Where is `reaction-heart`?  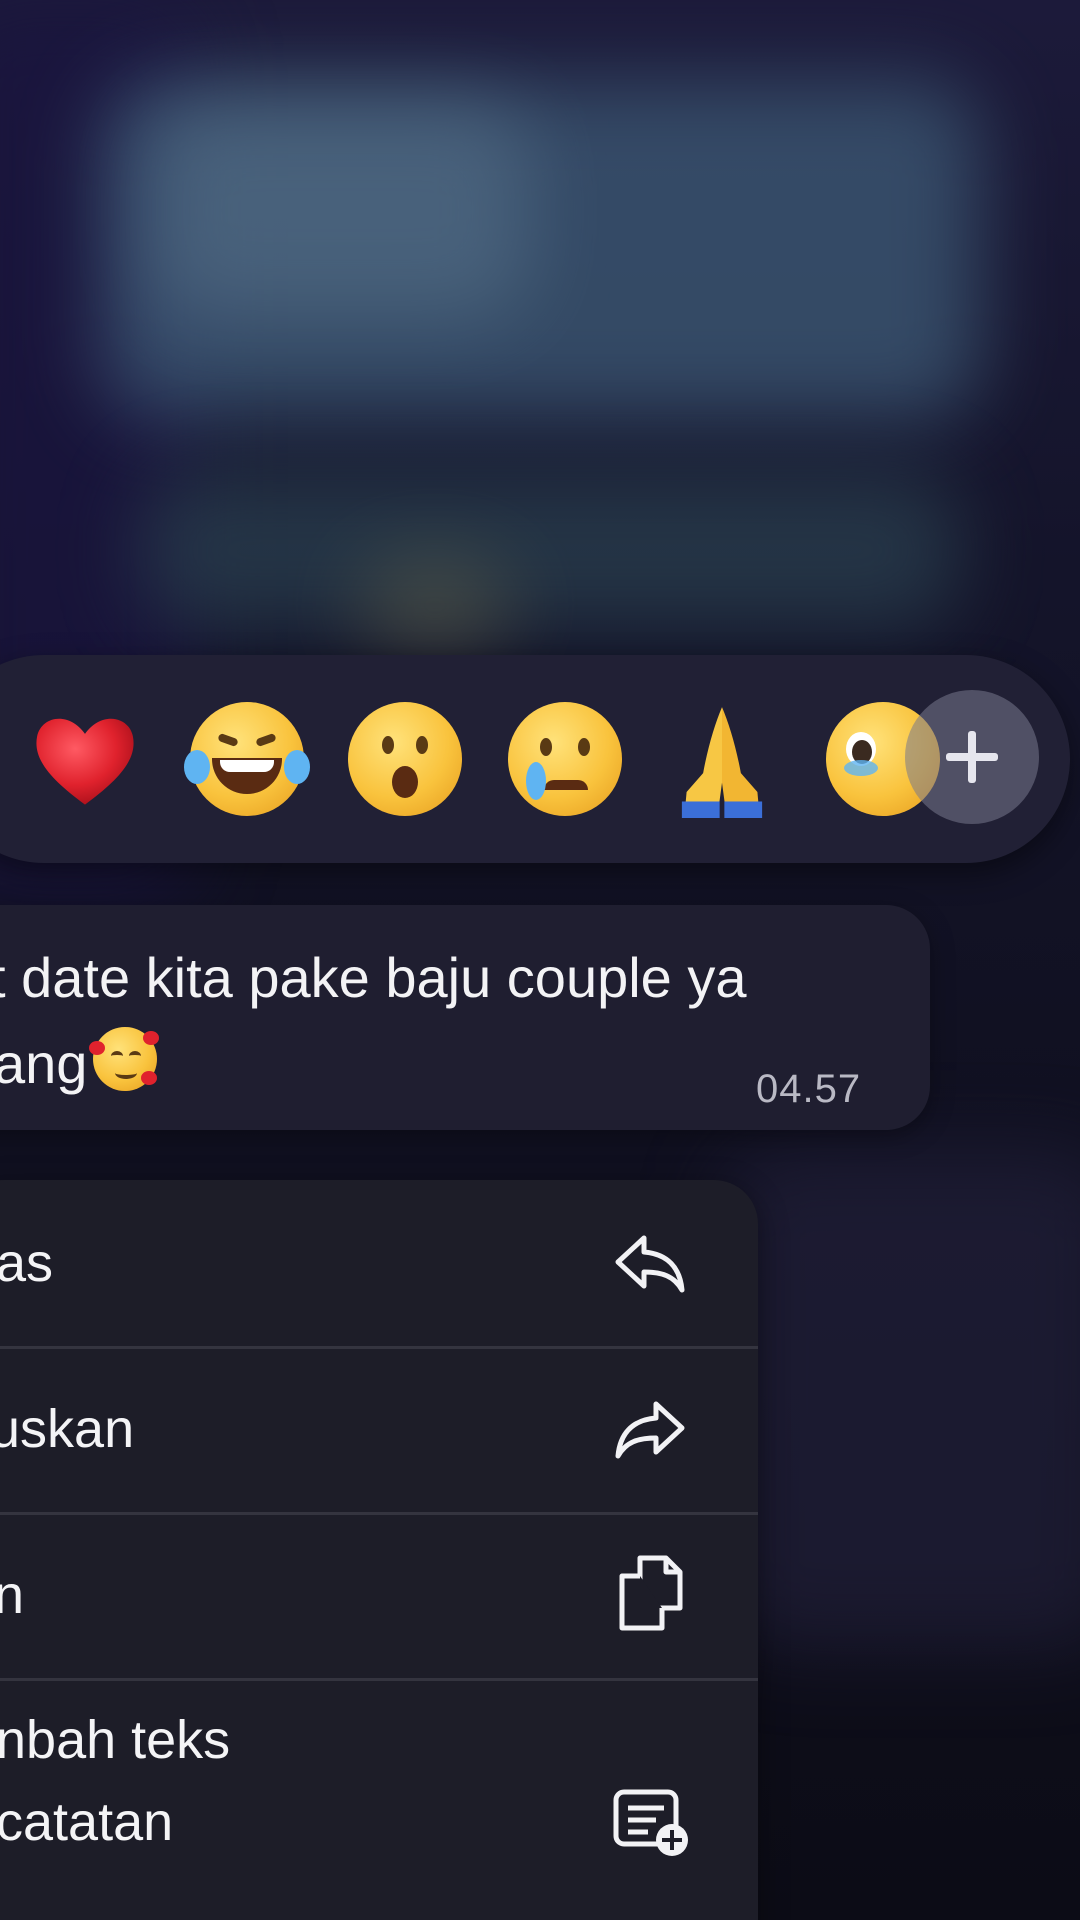
reaction-heart is located at coordinates (85, 759).